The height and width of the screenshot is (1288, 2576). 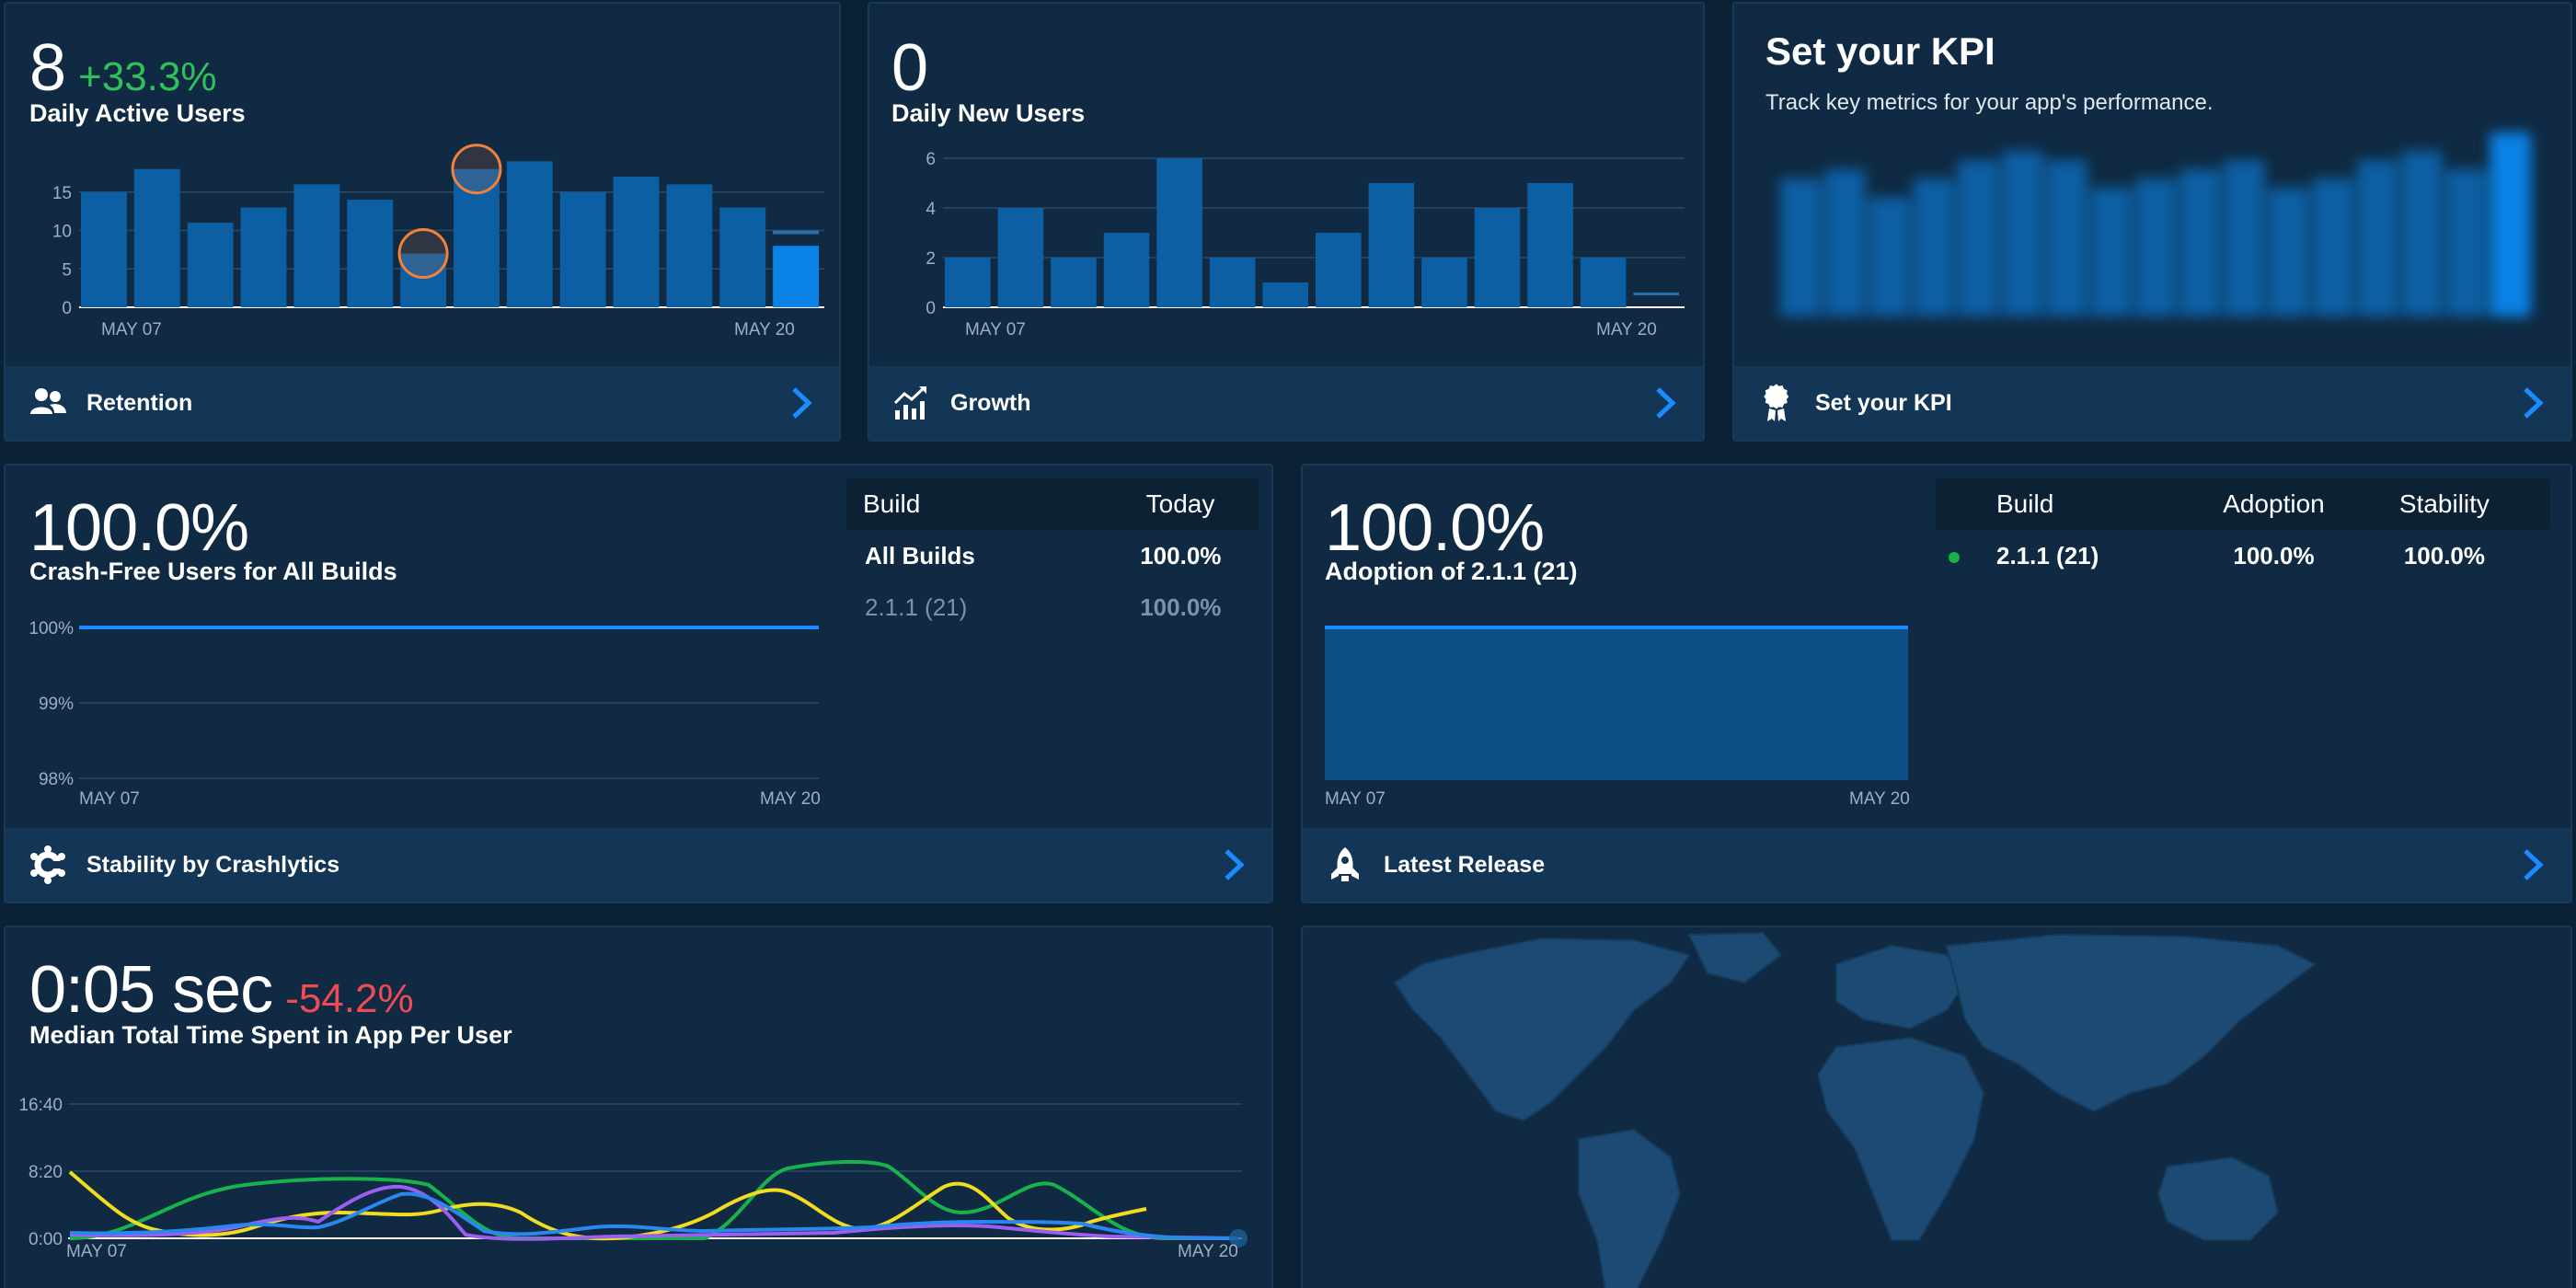 I want to click on crash-chart: 100% 99% 98%, so click(x=420, y=696).